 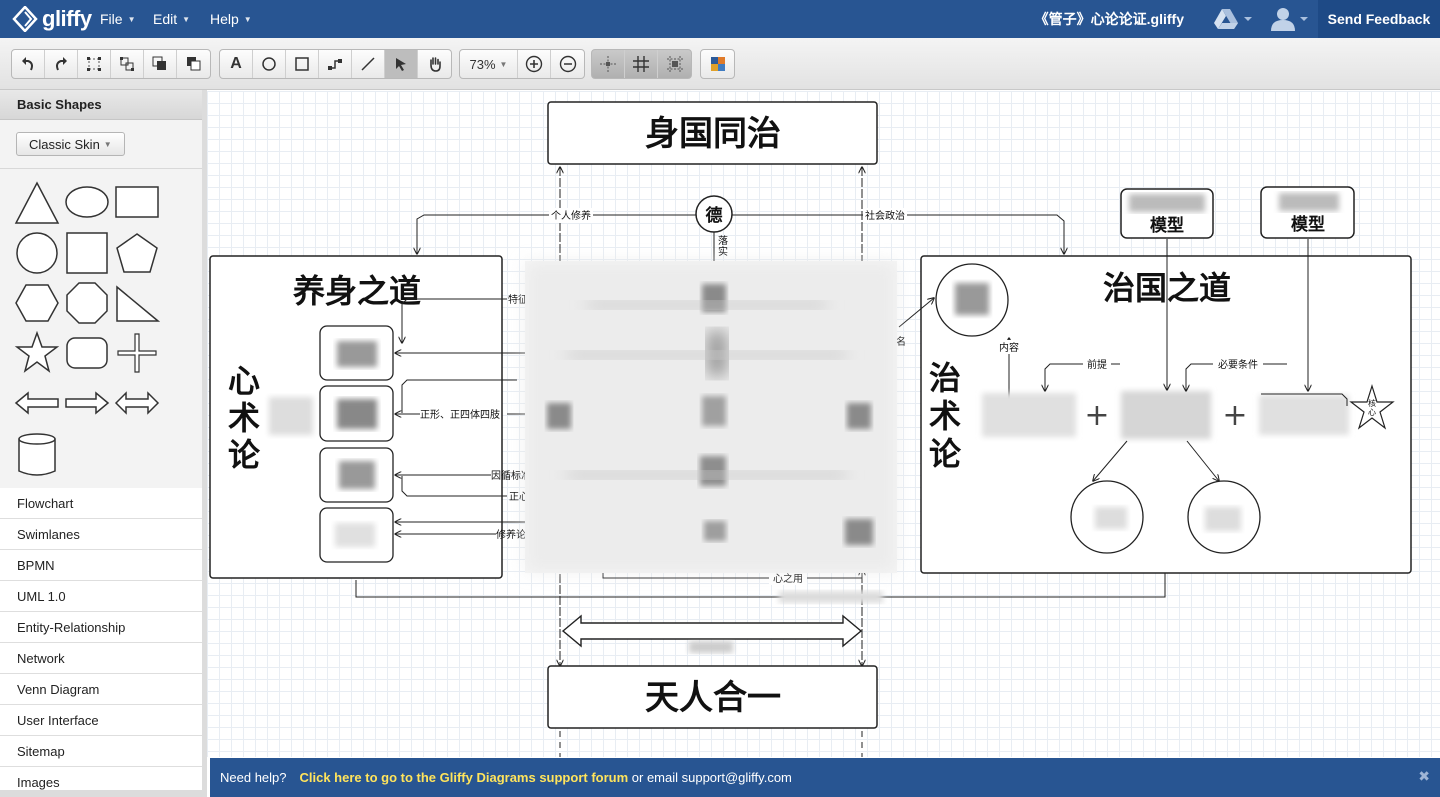 I want to click on zoom-group: 73% ▼, so click(x=522, y=64).